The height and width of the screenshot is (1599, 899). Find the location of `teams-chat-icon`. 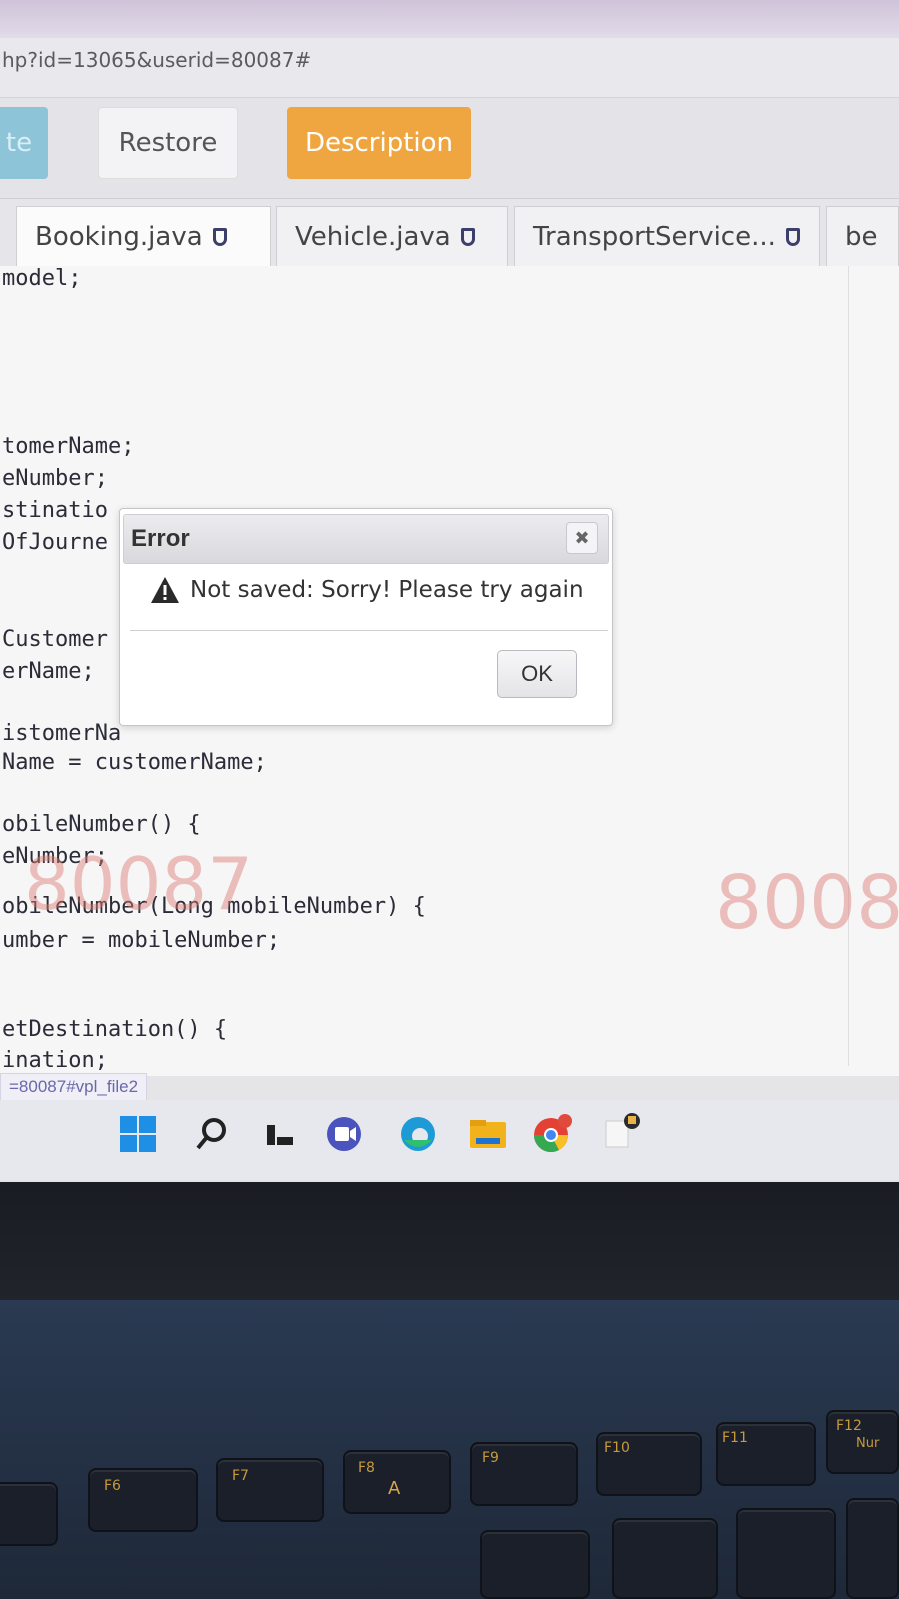

teams-chat-icon is located at coordinates (344, 1134).